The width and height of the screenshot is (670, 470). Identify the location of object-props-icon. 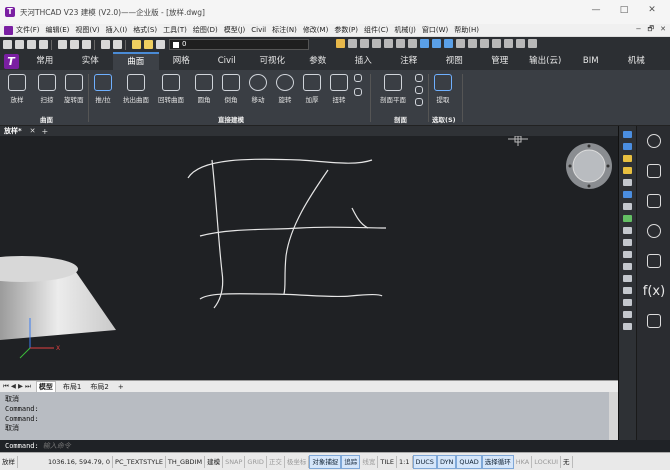
(424, 43).